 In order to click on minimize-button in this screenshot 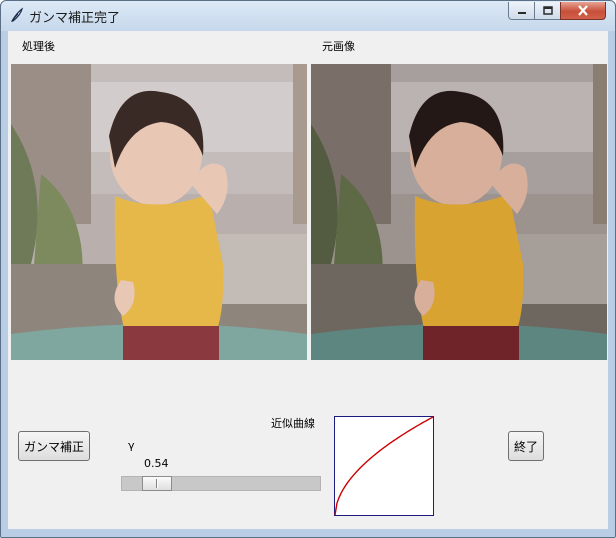, I will do `click(521, 11)`.